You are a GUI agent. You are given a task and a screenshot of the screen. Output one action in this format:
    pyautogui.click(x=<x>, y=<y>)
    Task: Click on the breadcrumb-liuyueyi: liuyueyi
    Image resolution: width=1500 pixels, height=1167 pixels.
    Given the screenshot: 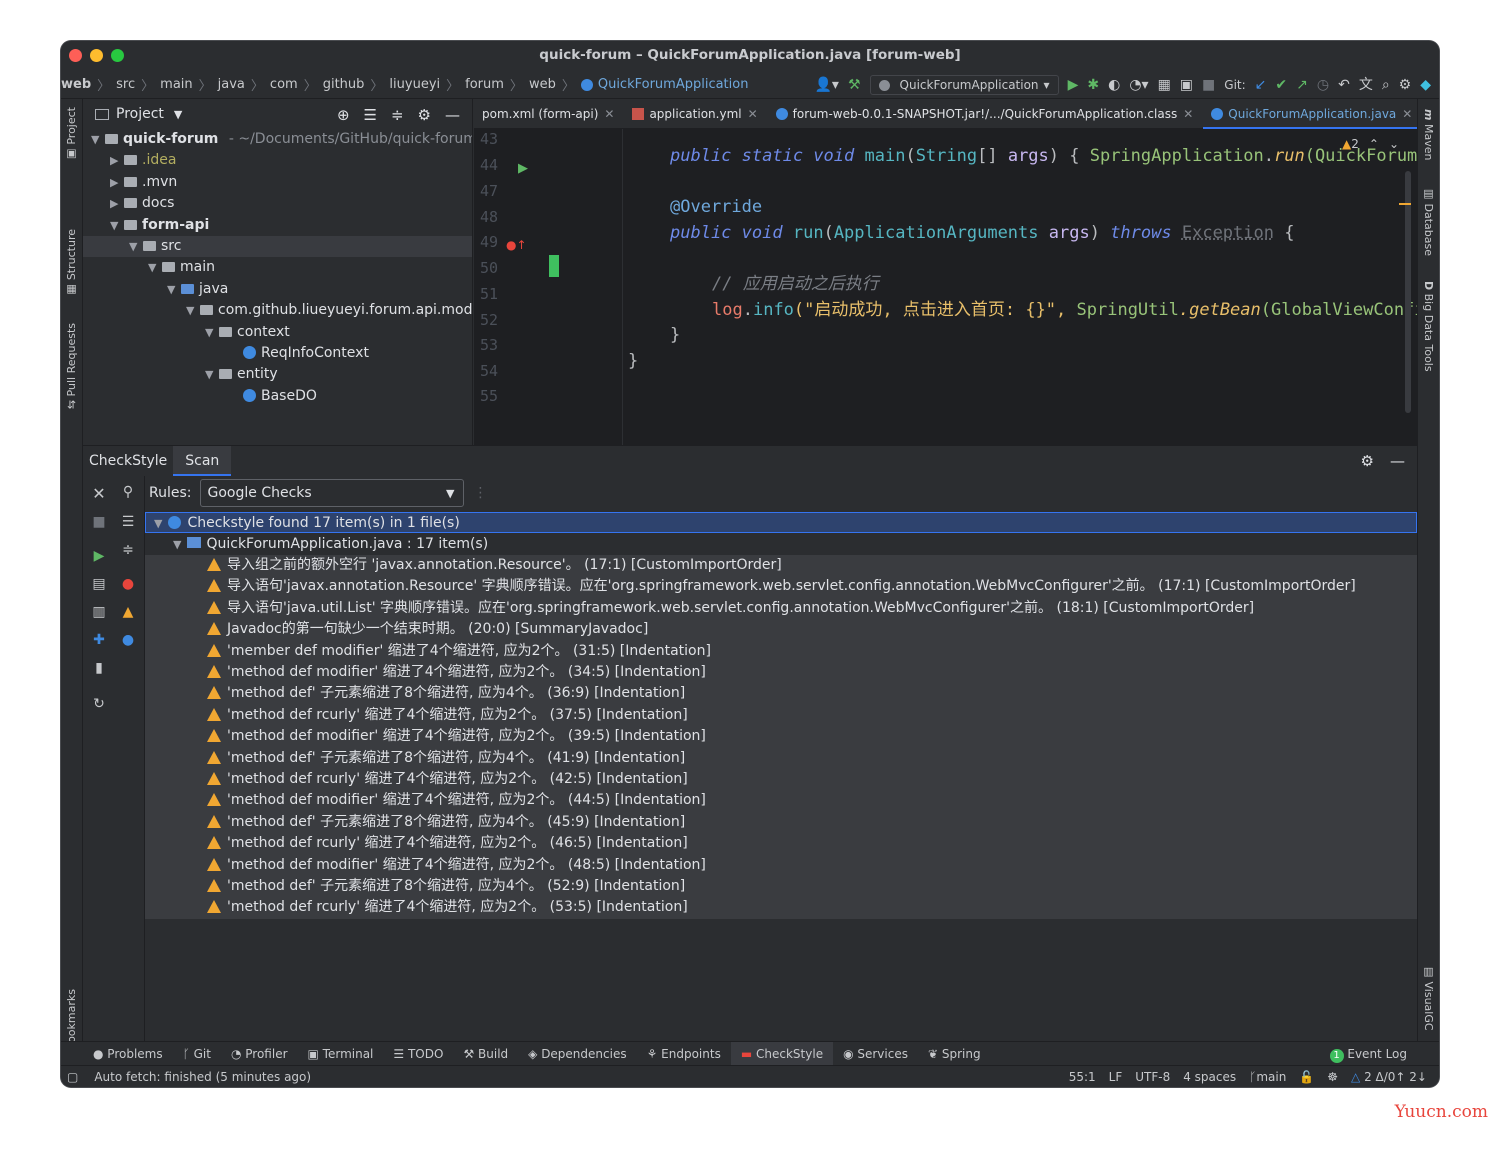 What is the action you would take?
    pyautogui.click(x=414, y=84)
    